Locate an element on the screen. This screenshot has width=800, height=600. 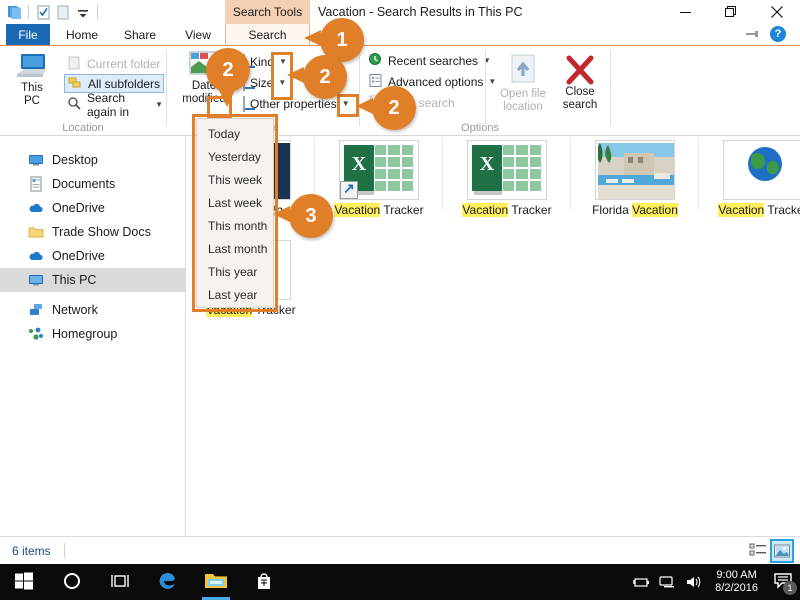
minimize-button is located at coordinates (685, 12).